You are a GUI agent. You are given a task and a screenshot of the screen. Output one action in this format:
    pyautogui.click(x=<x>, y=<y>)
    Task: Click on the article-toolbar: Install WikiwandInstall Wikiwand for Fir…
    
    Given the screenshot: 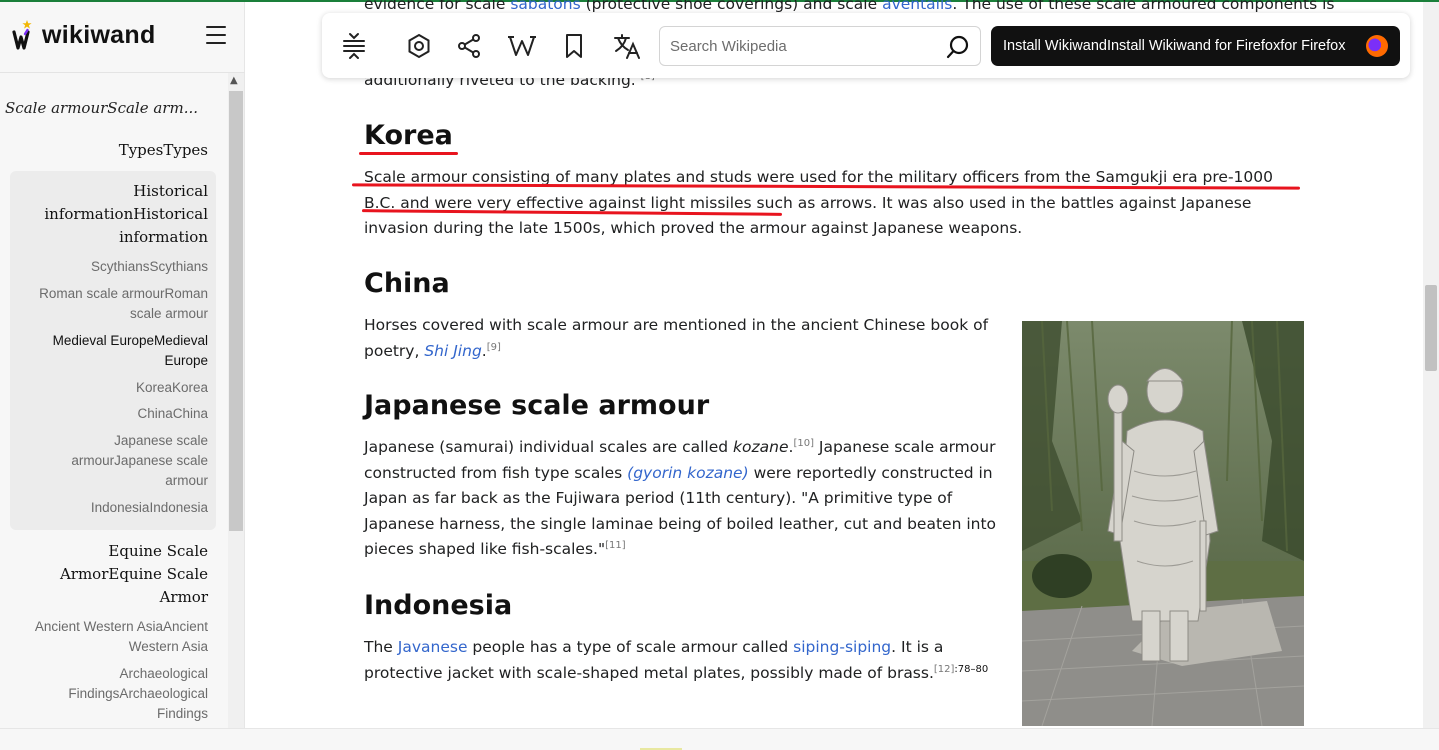 What is the action you would take?
    pyautogui.click(x=866, y=45)
    